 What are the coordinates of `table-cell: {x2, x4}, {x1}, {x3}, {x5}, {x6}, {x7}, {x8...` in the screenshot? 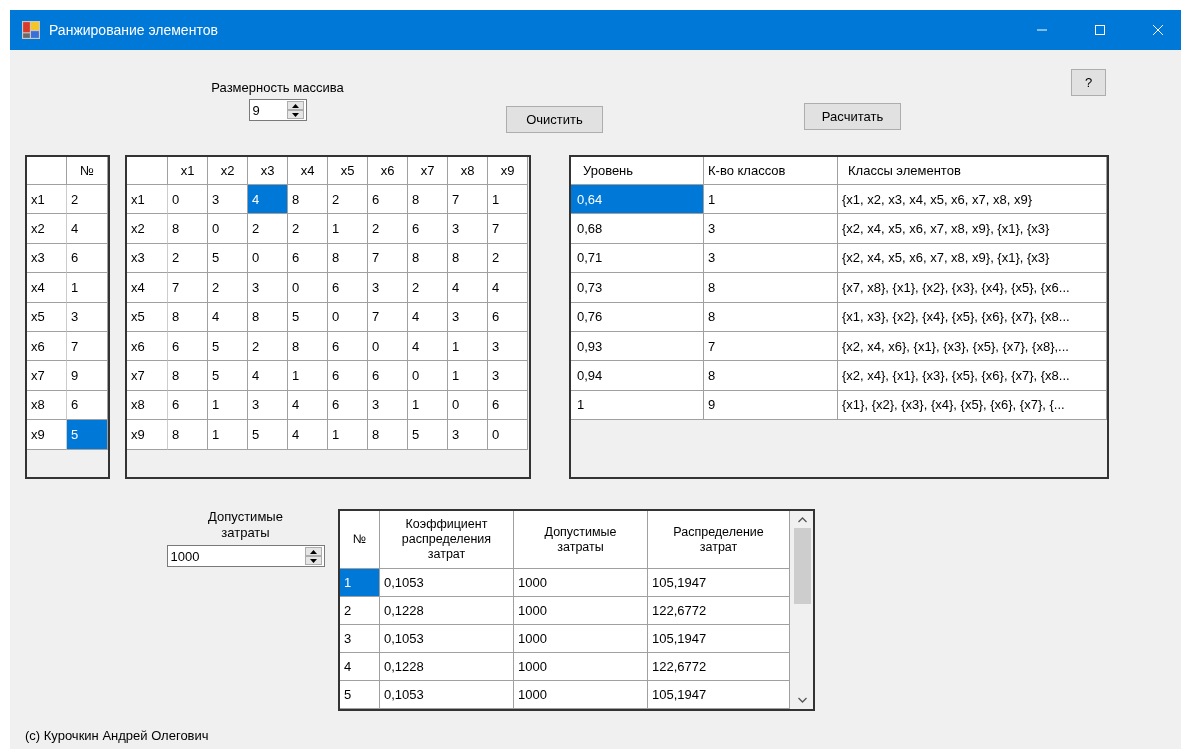 It's located at (972, 376).